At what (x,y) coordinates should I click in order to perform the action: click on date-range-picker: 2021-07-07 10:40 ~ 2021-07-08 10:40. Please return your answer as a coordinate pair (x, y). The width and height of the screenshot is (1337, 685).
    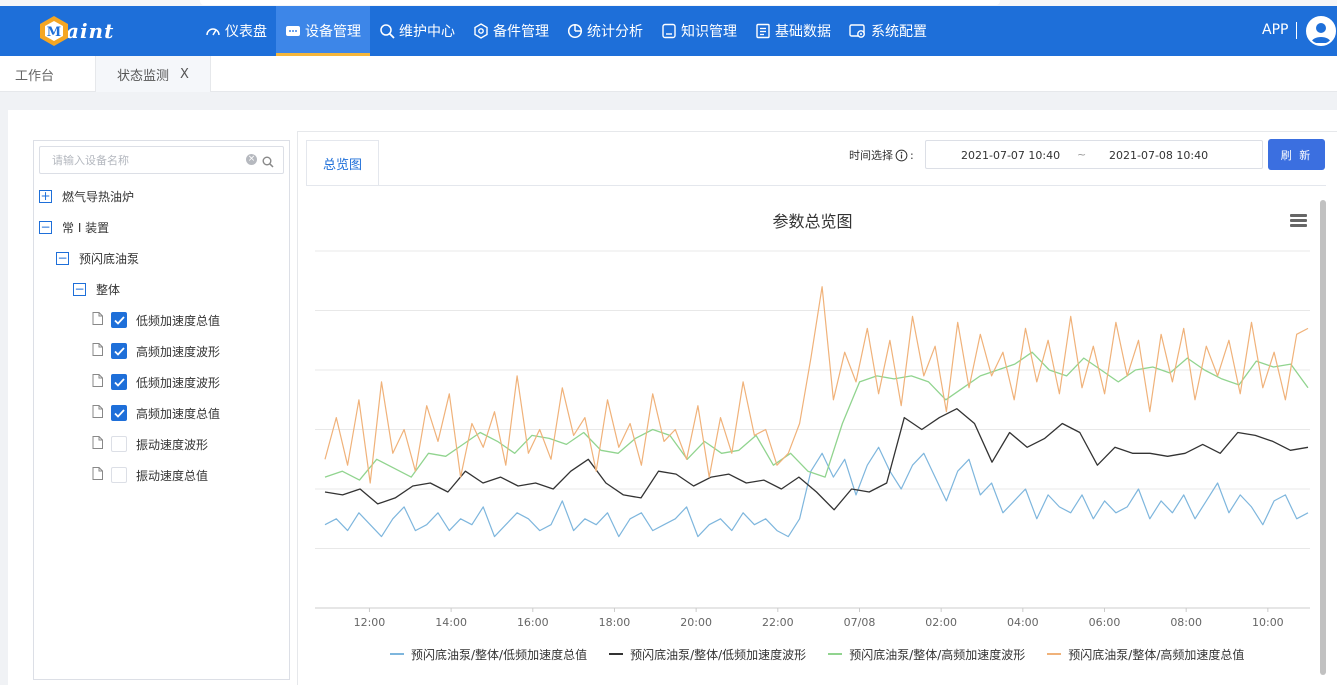
    Looking at the image, I should click on (1094, 154).